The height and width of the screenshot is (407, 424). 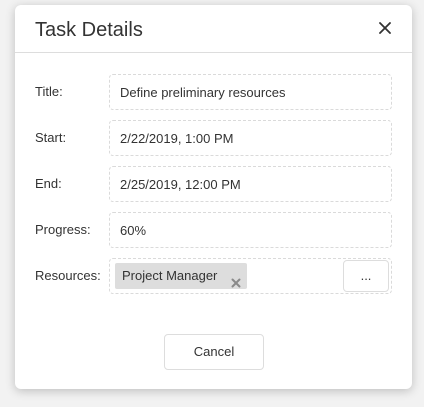 What do you see at coordinates (133, 230) in the screenshot?
I see `progress-value: 60%` at bounding box center [133, 230].